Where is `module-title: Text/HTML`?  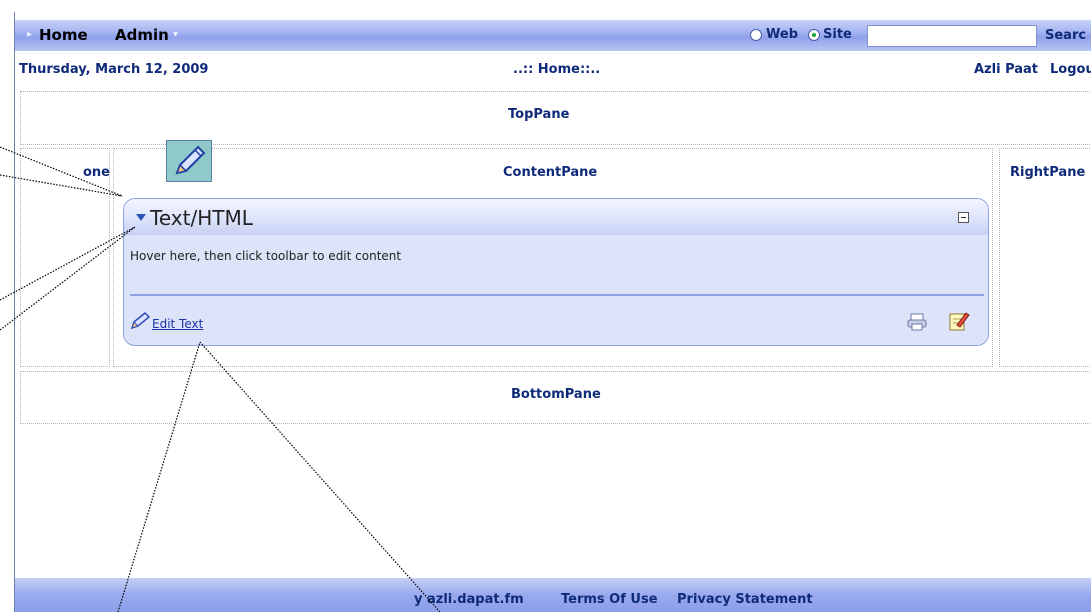 module-title: Text/HTML is located at coordinates (201, 218).